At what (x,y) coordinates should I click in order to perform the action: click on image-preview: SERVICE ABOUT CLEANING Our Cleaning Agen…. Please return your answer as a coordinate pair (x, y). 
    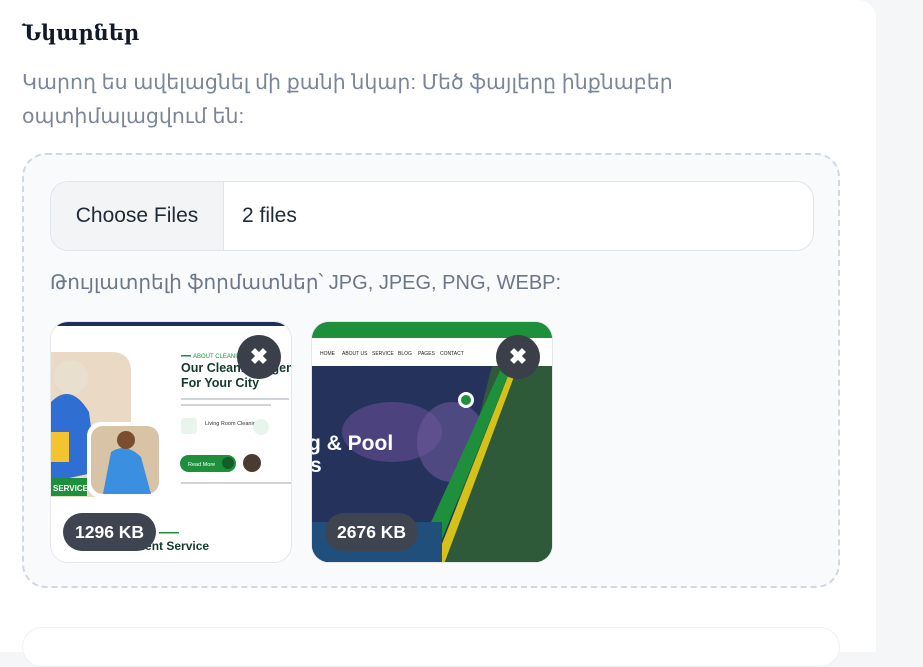
    Looking at the image, I should click on (171, 442).